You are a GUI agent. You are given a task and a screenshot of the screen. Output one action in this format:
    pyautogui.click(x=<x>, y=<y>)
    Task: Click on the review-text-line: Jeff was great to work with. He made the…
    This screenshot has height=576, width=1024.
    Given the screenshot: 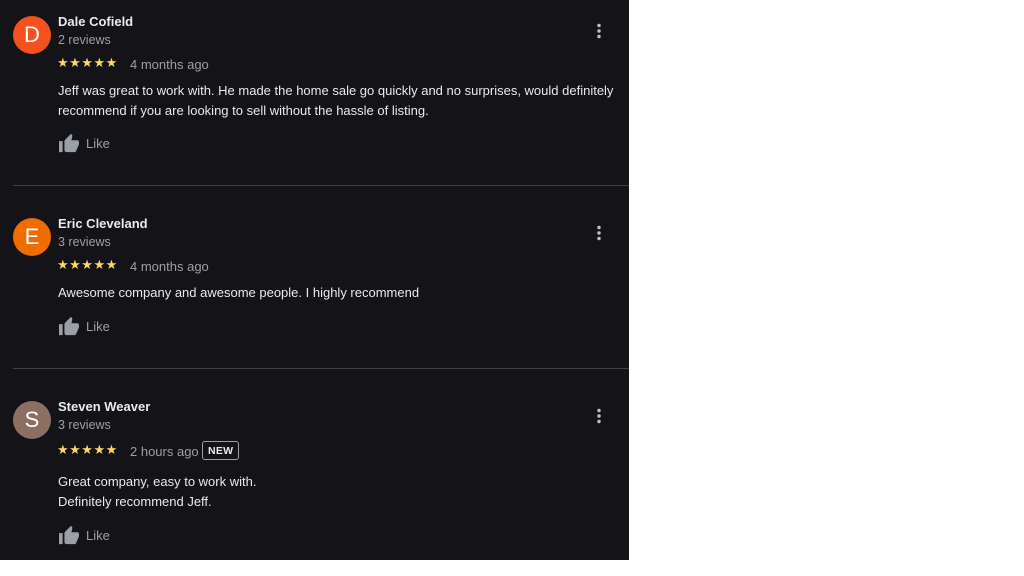 What is the action you would take?
    pyautogui.click(x=336, y=90)
    